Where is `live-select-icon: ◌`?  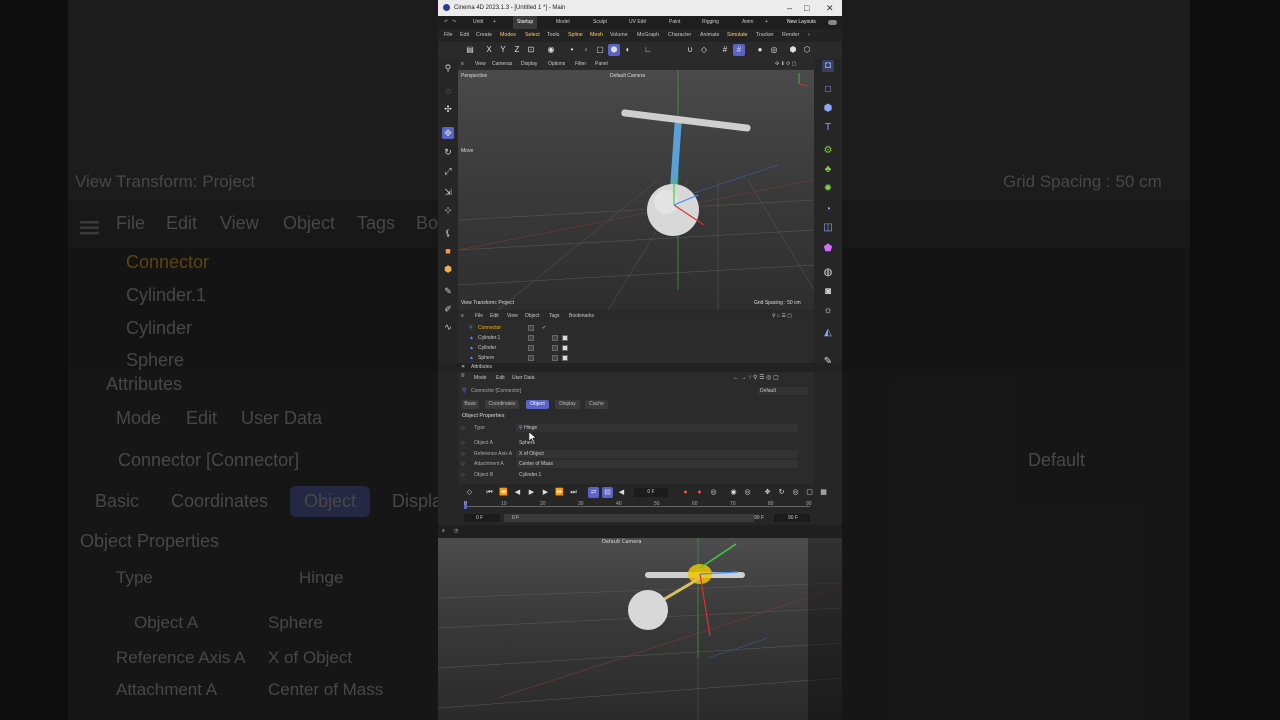 live-select-icon: ◌ is located at coordinates (448, 91).